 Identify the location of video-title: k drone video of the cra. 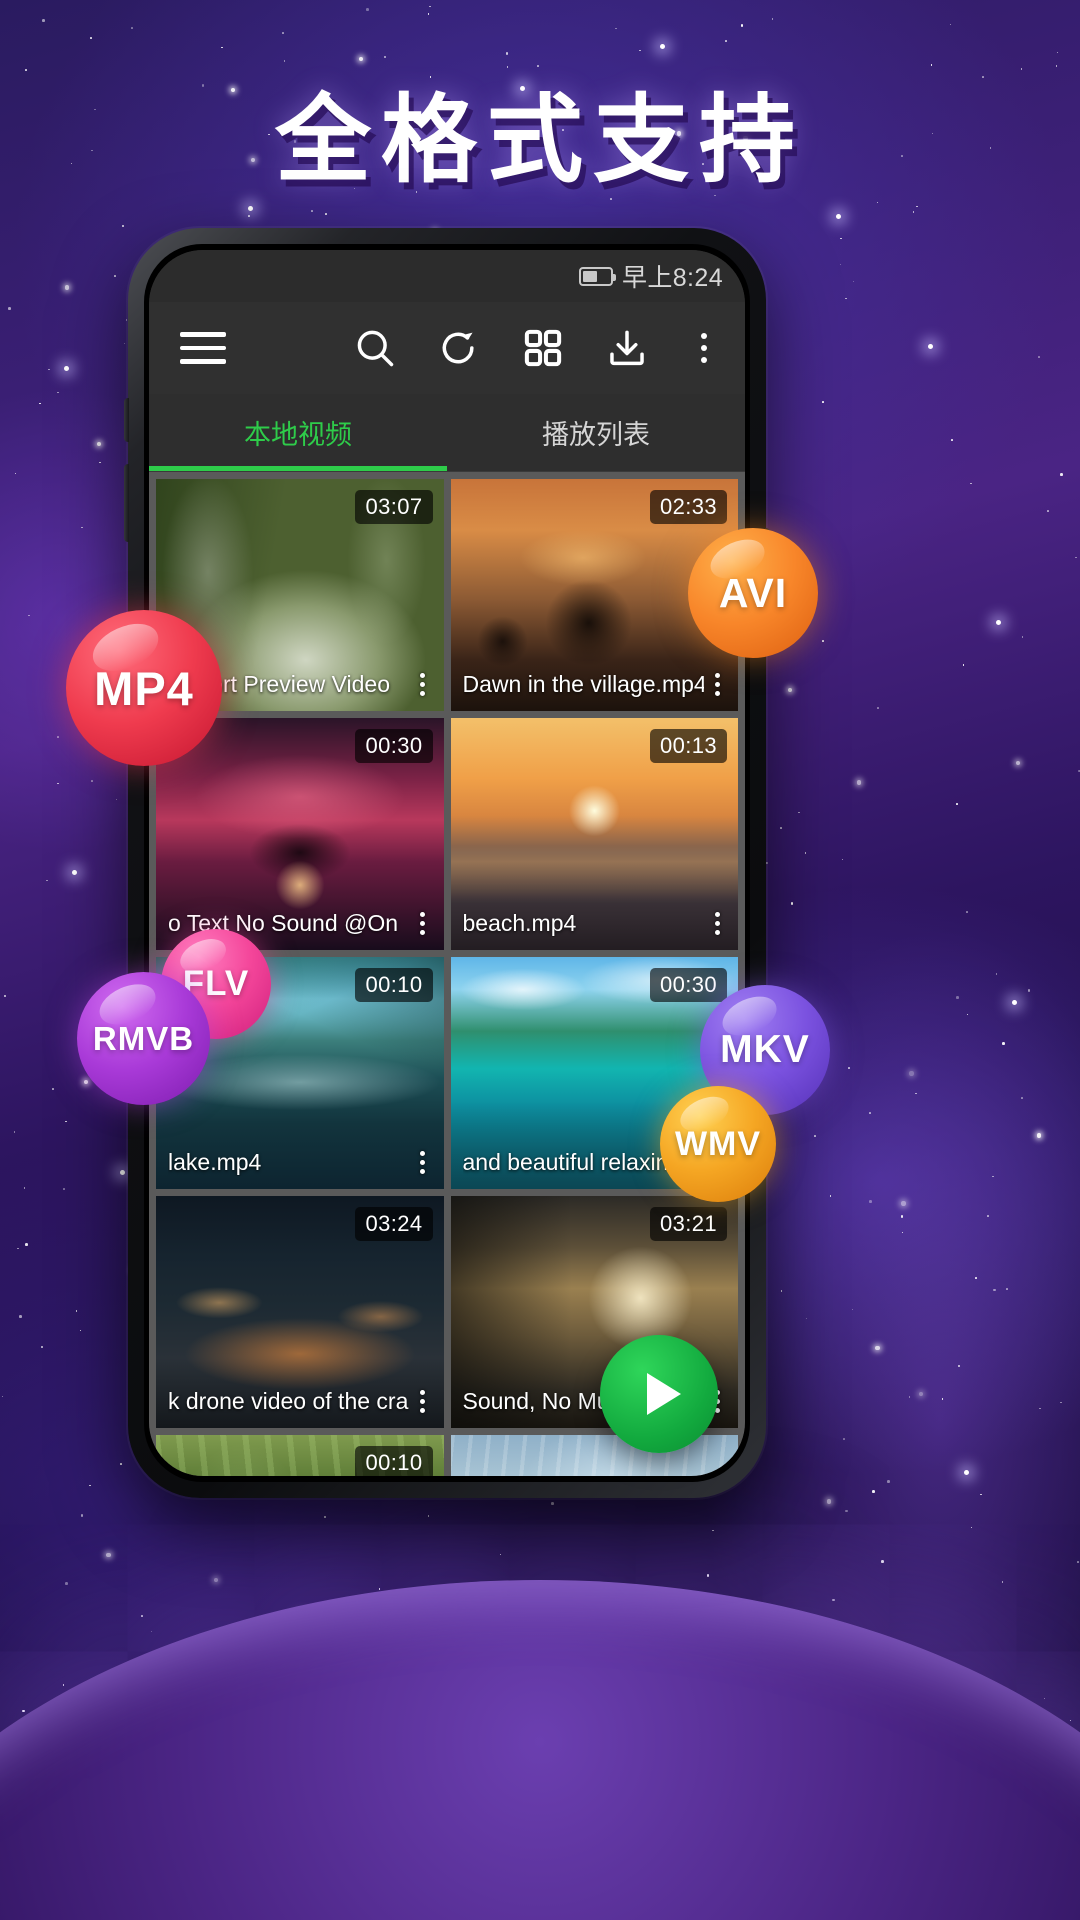
(288, 1400).